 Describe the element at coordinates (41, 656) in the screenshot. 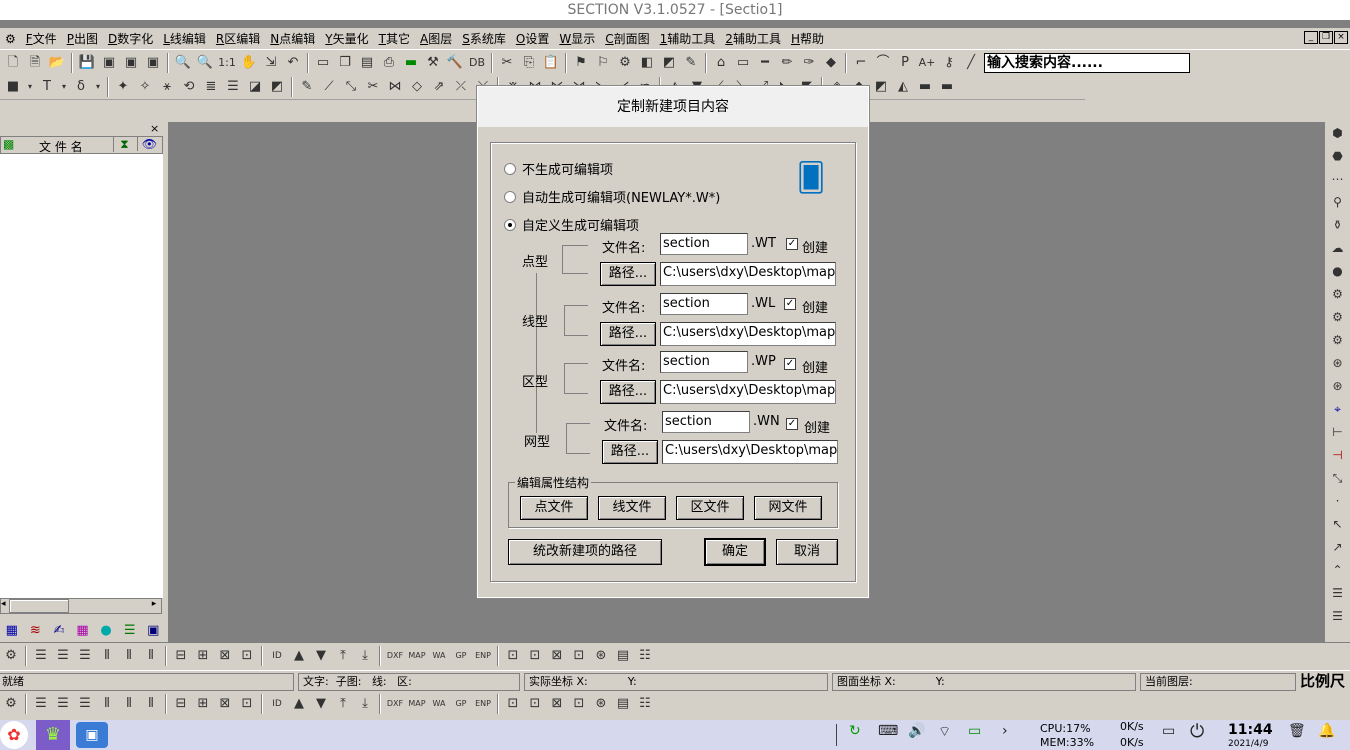

I see `bt-align-left-icon: ☰` at that location.